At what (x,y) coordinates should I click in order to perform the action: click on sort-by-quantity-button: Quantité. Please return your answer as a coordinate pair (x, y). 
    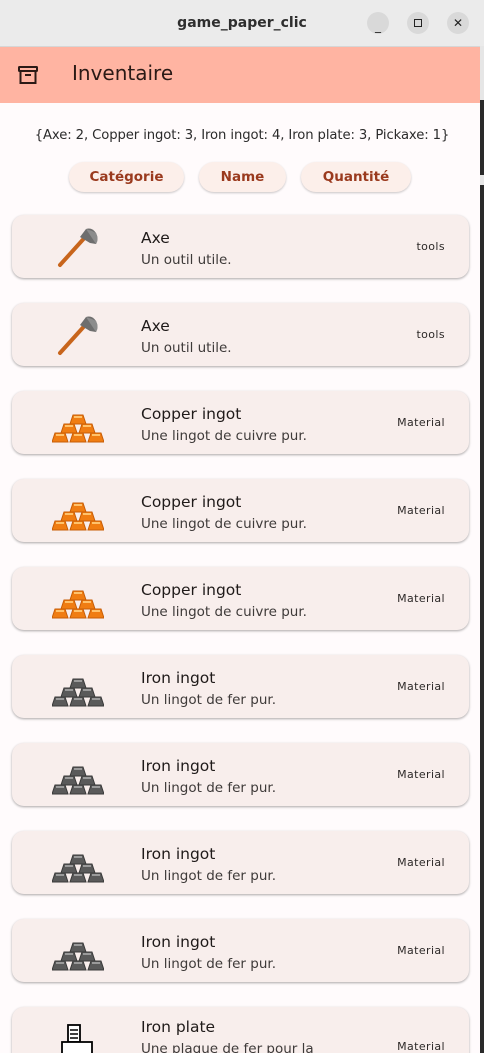
    Looking at the image, I should click on (356, 177).